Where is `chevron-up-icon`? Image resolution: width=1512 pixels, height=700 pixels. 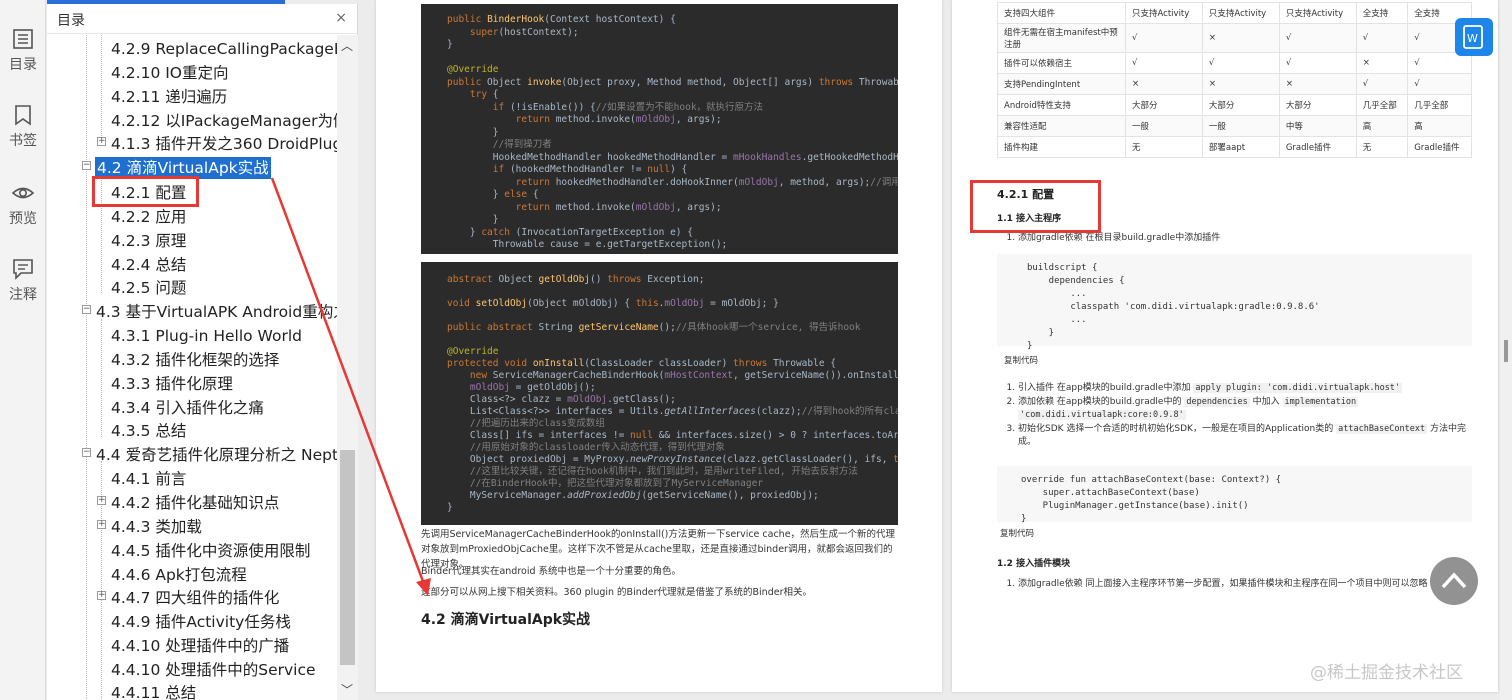
chevron-up-icon is located at coordinates (1454, 580).